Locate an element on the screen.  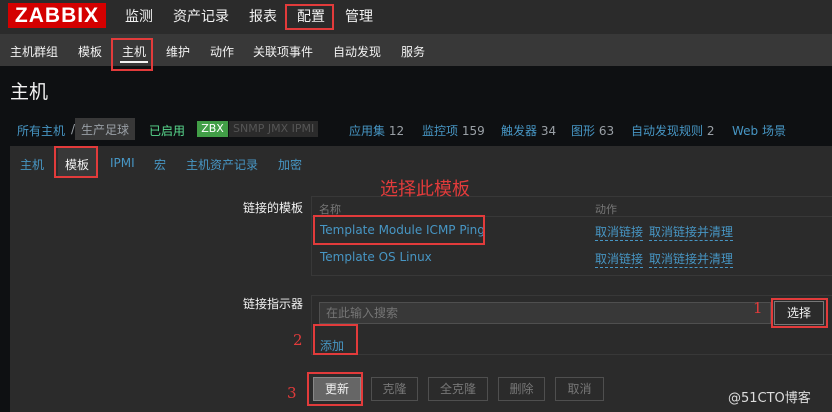
annotation-box-hosts is located at coordinates (132, 54).